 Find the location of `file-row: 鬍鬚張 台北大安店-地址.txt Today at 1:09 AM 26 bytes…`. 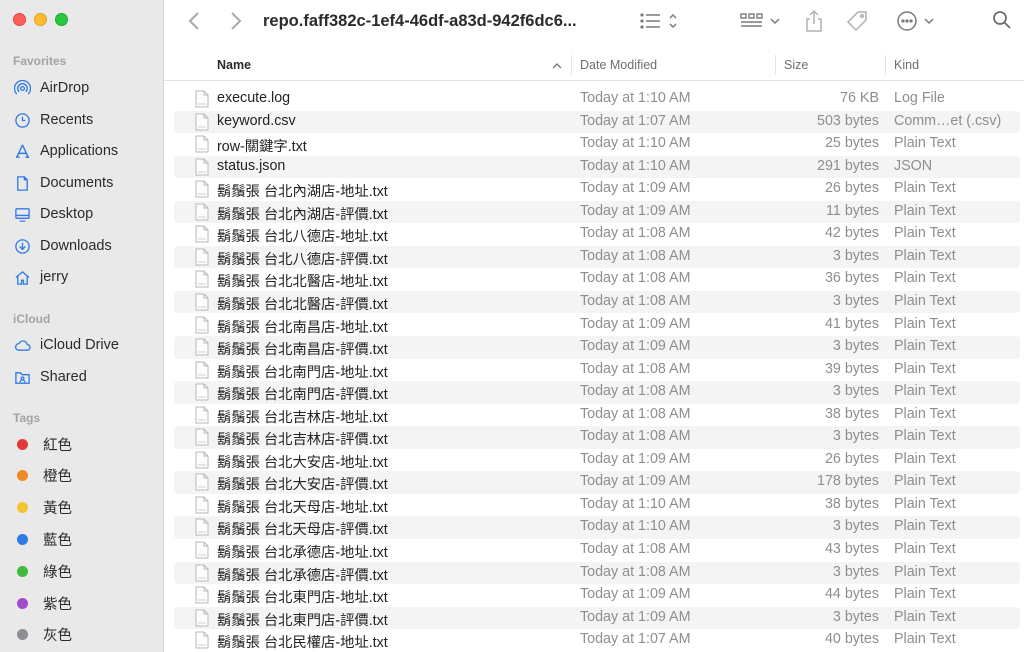

file-row: 鬍鬚張 台北大安店-地址.txt Today at 1:09 AM 26 bytes… is located at coordinates (597, 460).